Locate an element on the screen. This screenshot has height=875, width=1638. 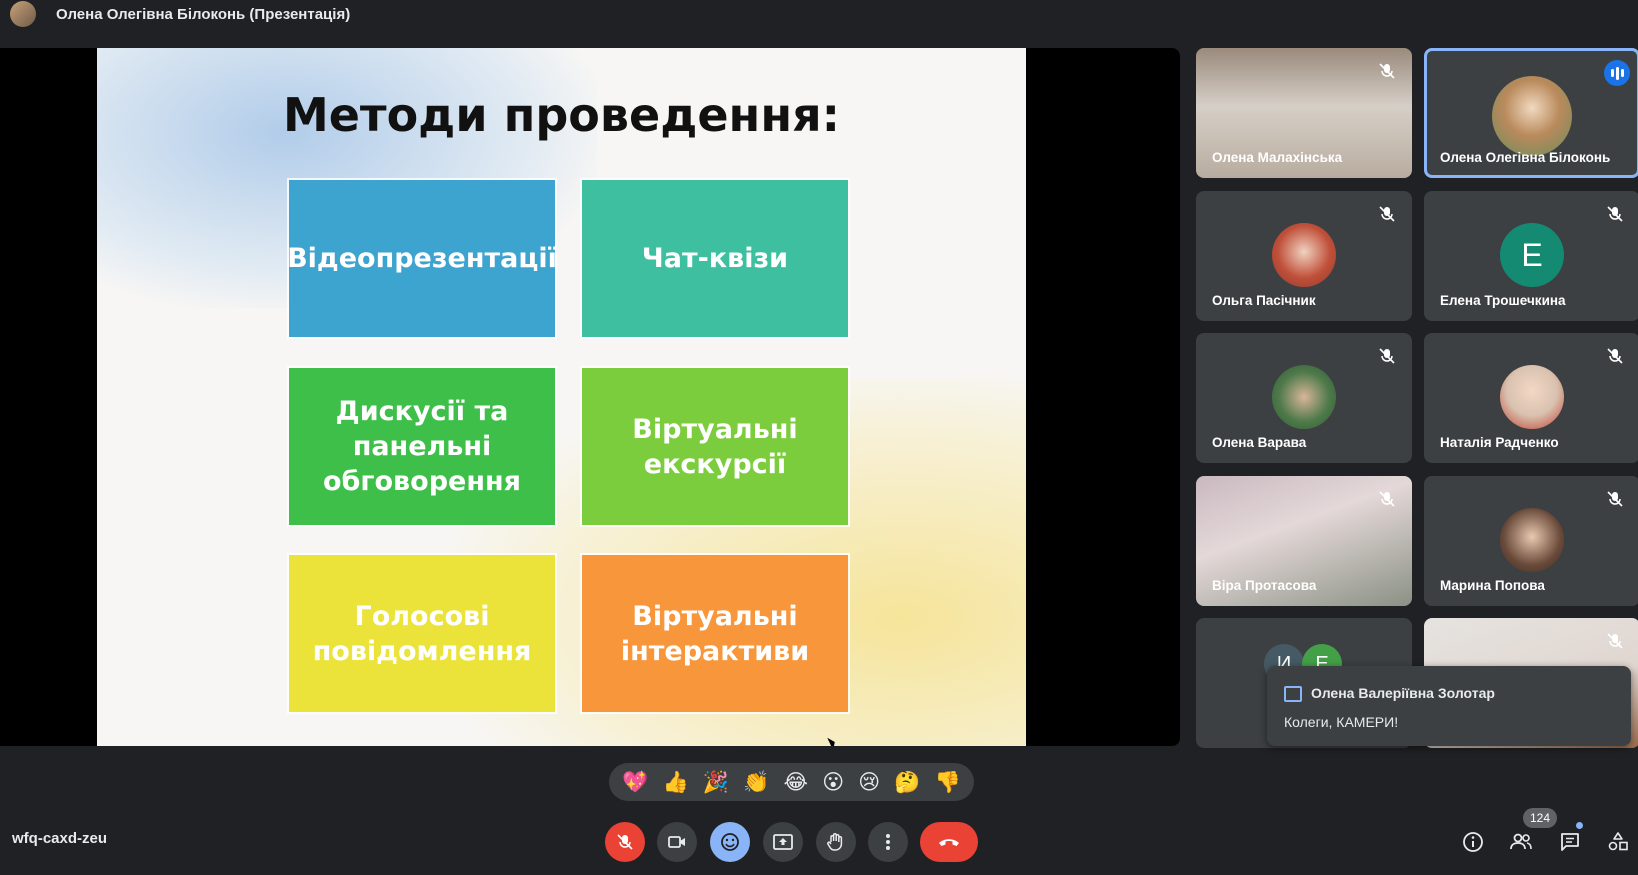
camera-icon is located at coordinates (676, 842).